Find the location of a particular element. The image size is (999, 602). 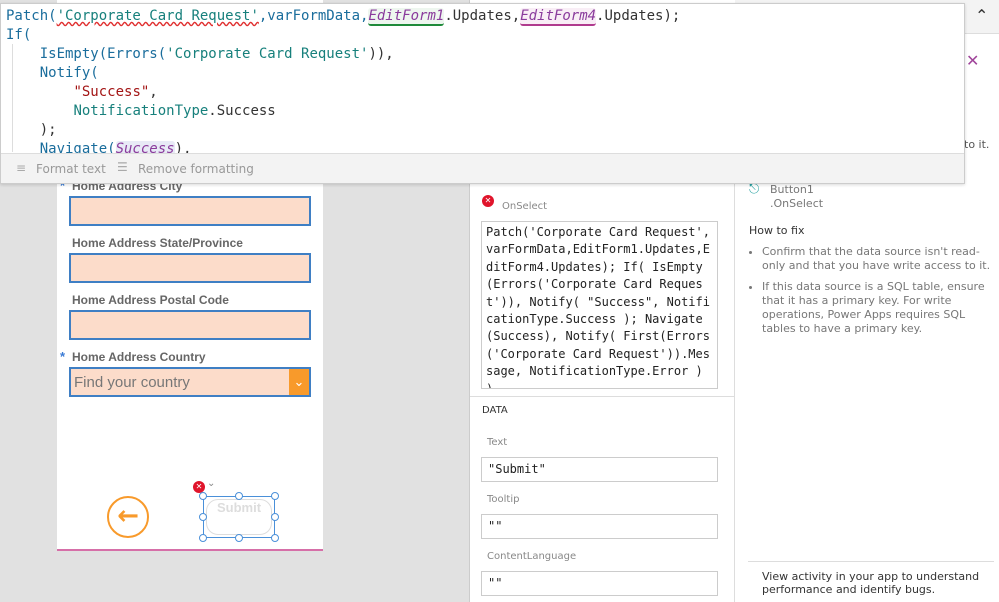

content-language-input: "" is located at coordinates (599, 583).